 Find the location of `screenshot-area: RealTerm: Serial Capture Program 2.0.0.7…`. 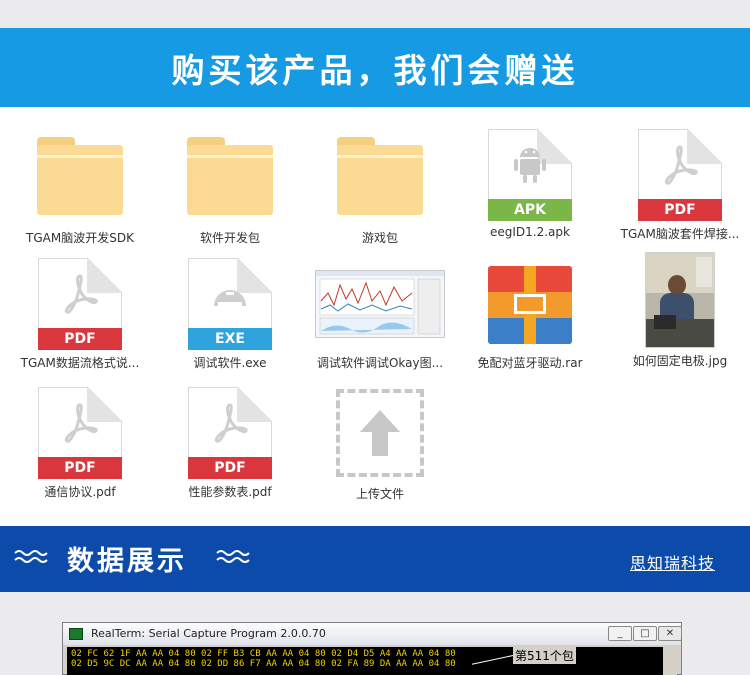

screenshot-area: RealTerm: Serial Capture Program 2.0.0.7… is located at coordinates (375, 633).